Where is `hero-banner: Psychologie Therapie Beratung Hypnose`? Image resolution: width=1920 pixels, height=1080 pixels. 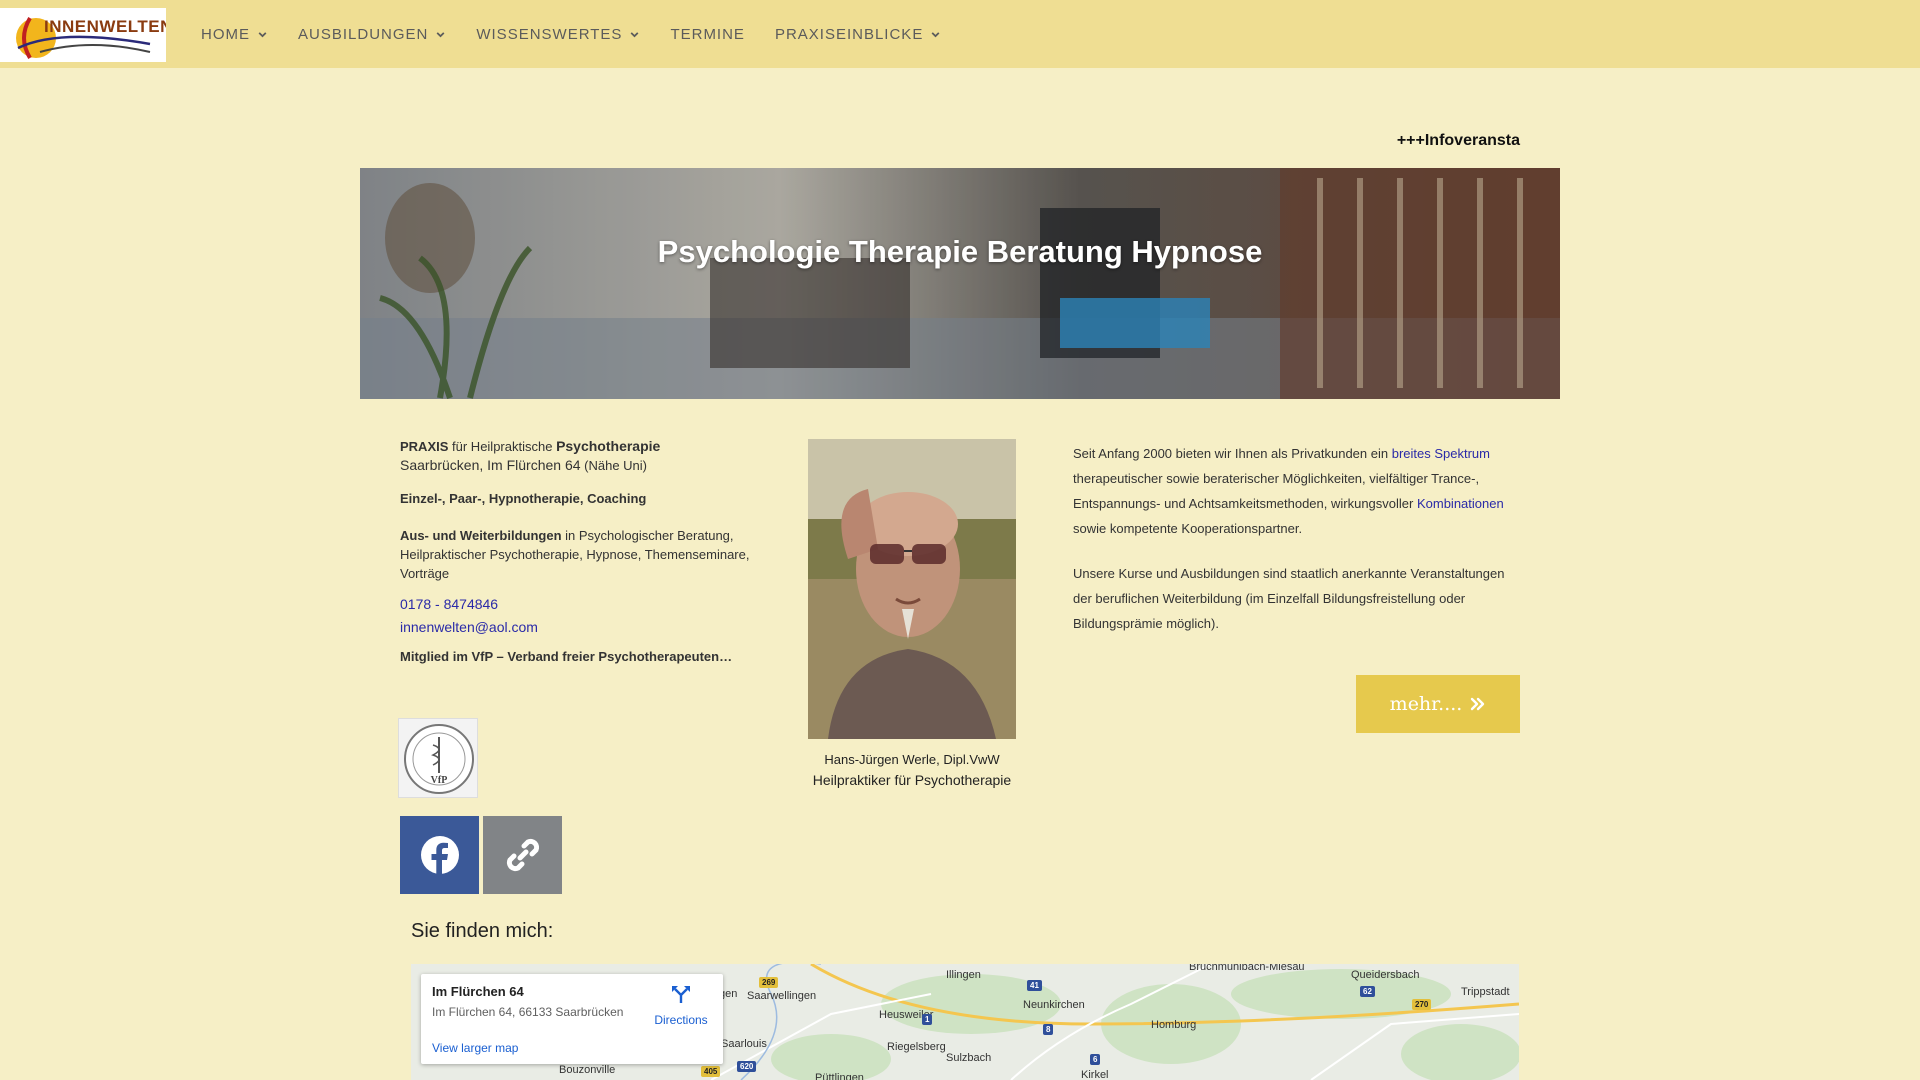
hero-banner: Psychologie Therapie Beratung Hypnose is located at coordinates (960, 283).